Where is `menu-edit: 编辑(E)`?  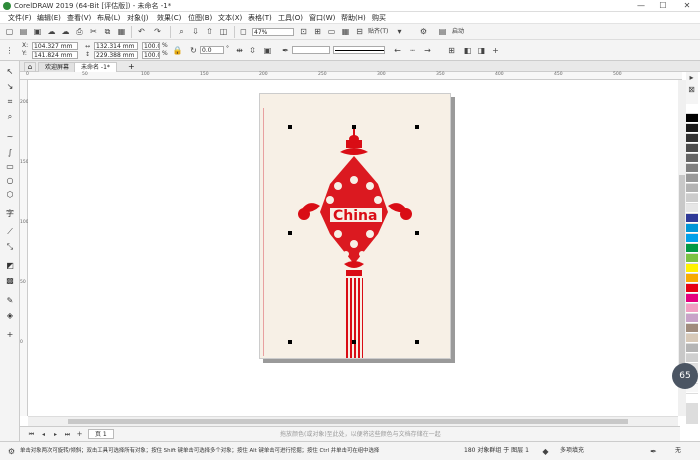 menu-edit: 编辑(E) is located at coordinates (49, 18).